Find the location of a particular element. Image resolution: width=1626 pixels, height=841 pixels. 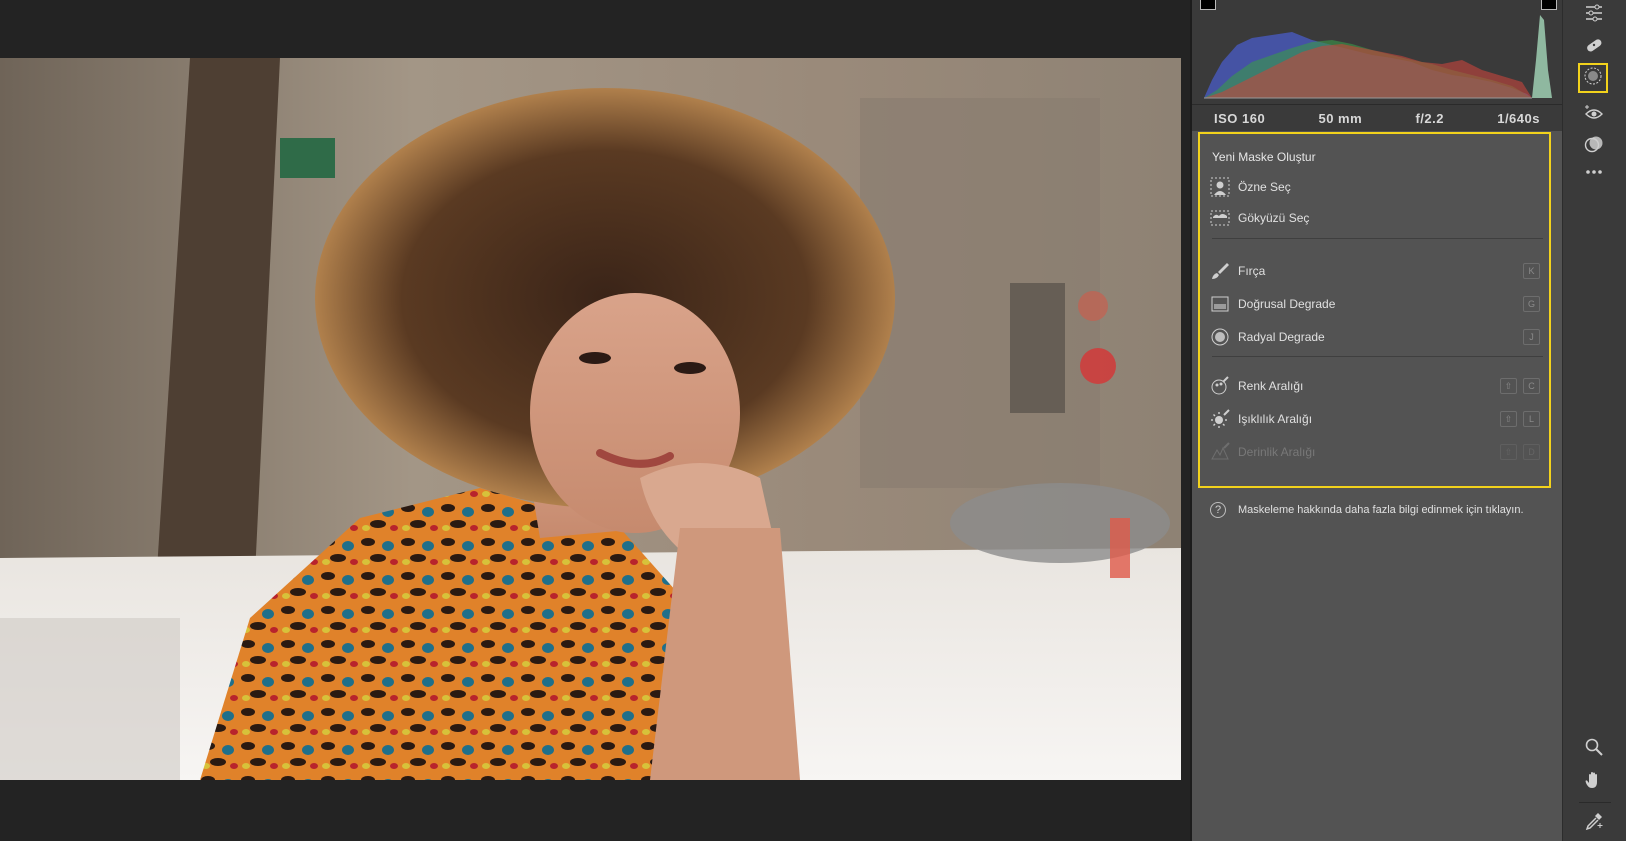

select-sky-label: Gökyüzü Seç is located at coordinates (1274, 218).